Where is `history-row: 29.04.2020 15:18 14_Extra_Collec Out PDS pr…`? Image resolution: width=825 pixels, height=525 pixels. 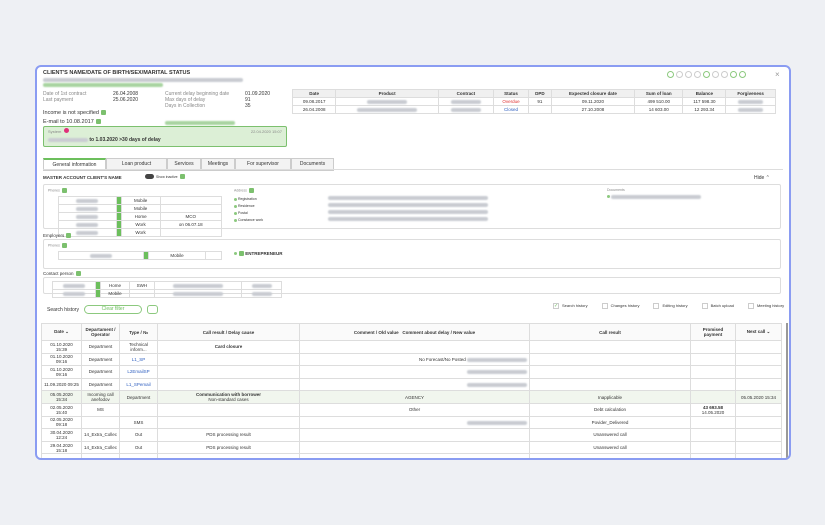 history-row: 29.04.2020 15:18 14_Extra_Collec Out PDS pr… is located at coordinates (411, 447).